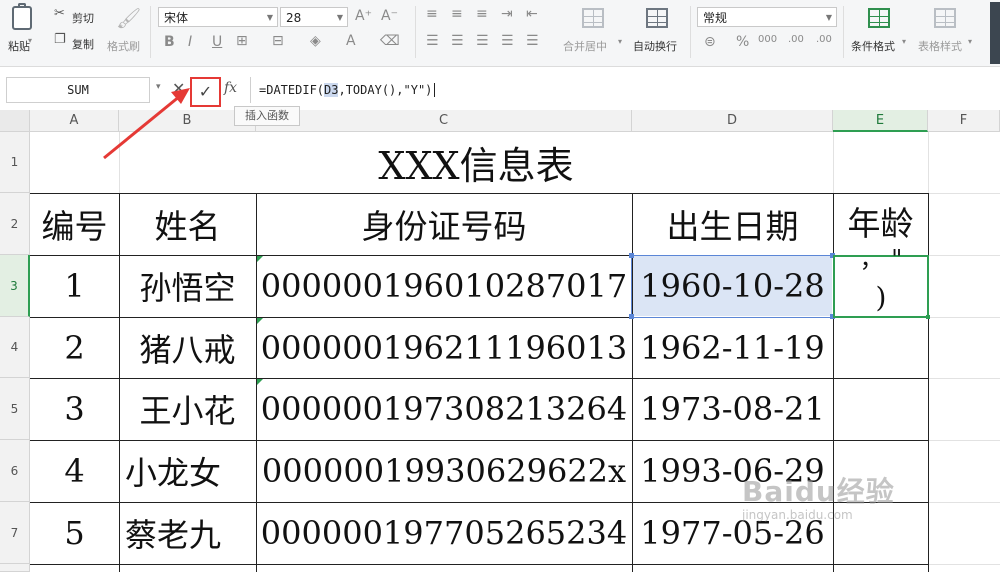 The image size is (1000, 572). What do you see at coordinates (267, 116) in the screenshot?
I see `insert-function-tooltip: 插入函数` at bounding box center [267, 116].